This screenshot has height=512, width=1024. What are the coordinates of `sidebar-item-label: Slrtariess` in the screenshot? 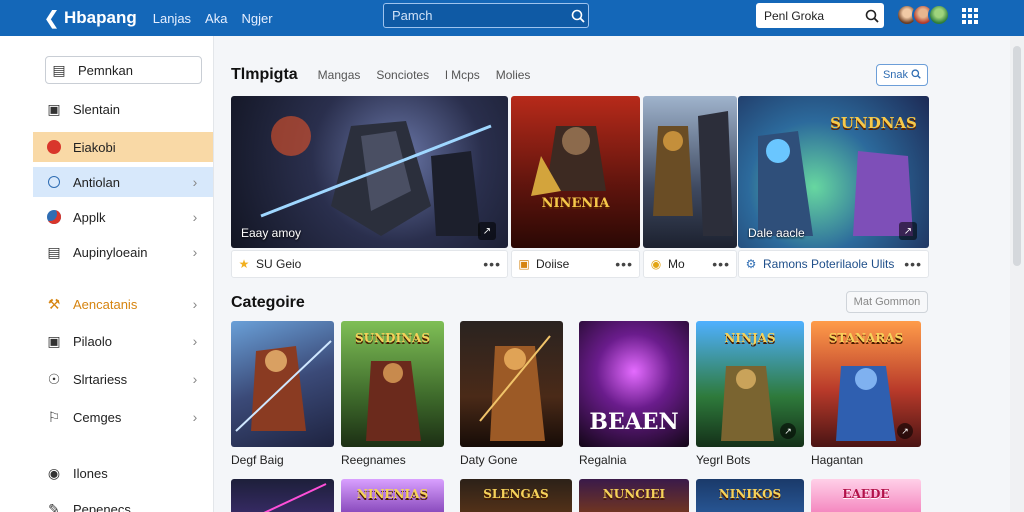 It's located at (100, 379).